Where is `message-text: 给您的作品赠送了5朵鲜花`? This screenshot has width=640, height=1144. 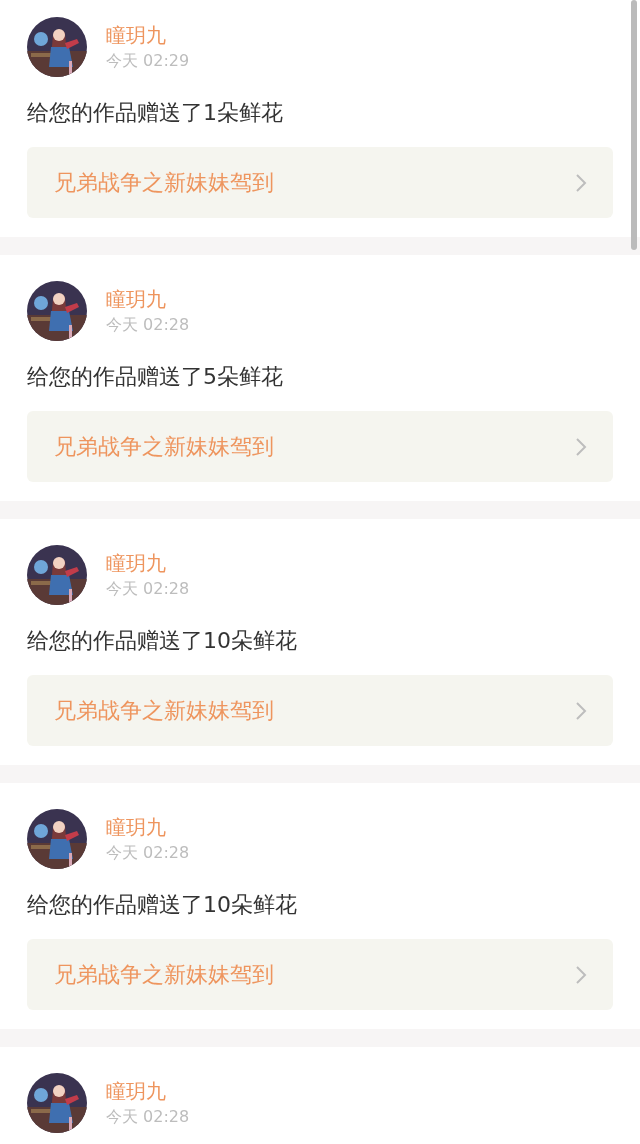
message-text: 给您的作品赠送了5朵鲜花 is located at coordinates (155, 377).